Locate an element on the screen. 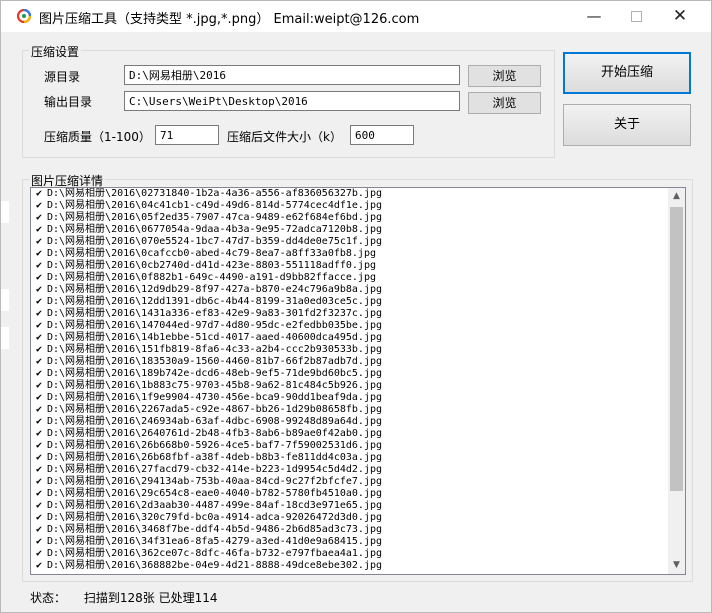  maximize-button is located at coordinates (636, 16).